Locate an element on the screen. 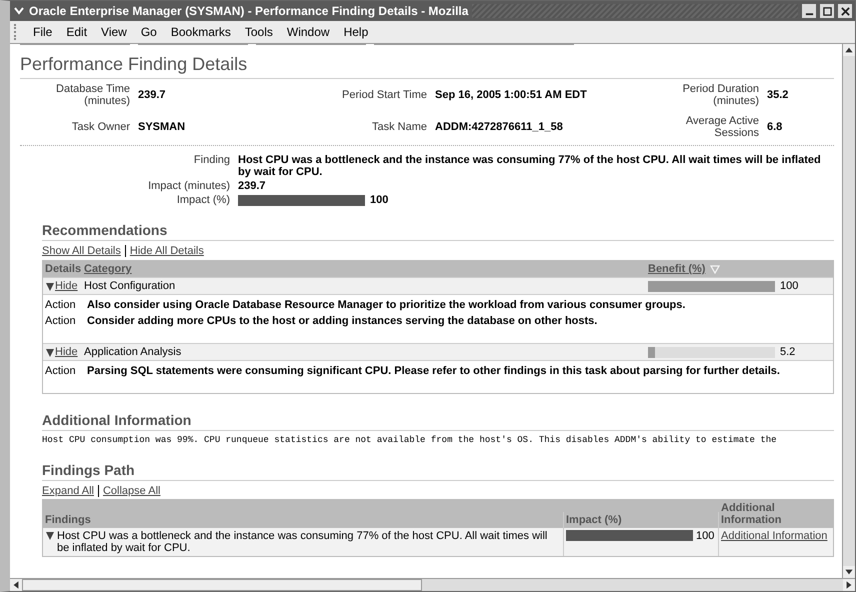 Image resolution: width=856 pixels, height=592 pixels. field-label: Impact (%) is located at coordinates (203, 200).